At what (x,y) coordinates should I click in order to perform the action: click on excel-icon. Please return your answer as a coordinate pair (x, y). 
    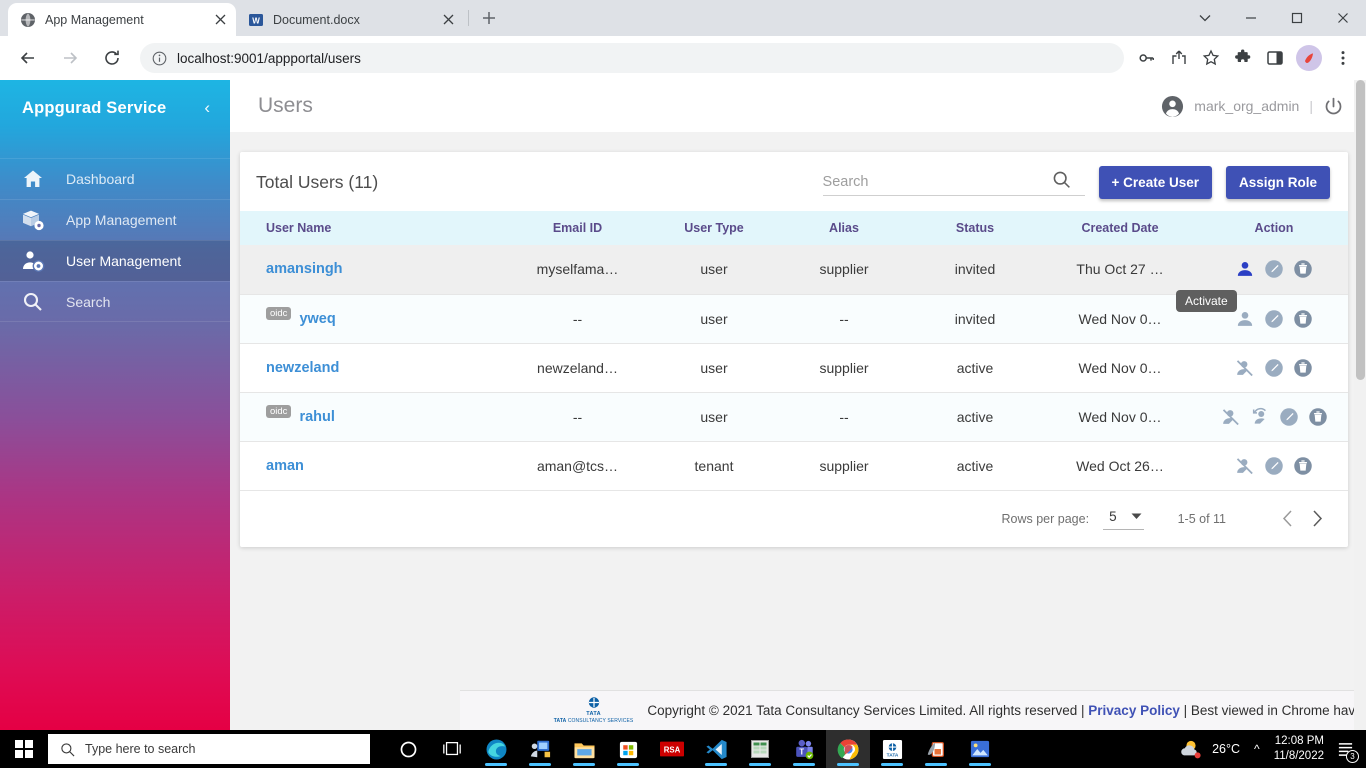
    Looking at the image, I should click on (760, 749).